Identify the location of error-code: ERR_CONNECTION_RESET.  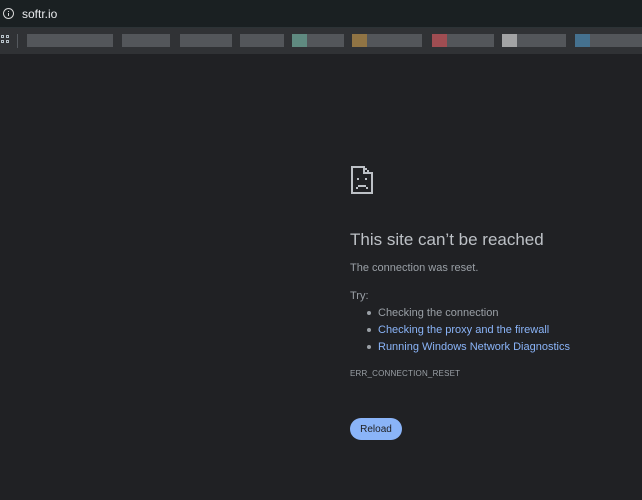
(405, 373).